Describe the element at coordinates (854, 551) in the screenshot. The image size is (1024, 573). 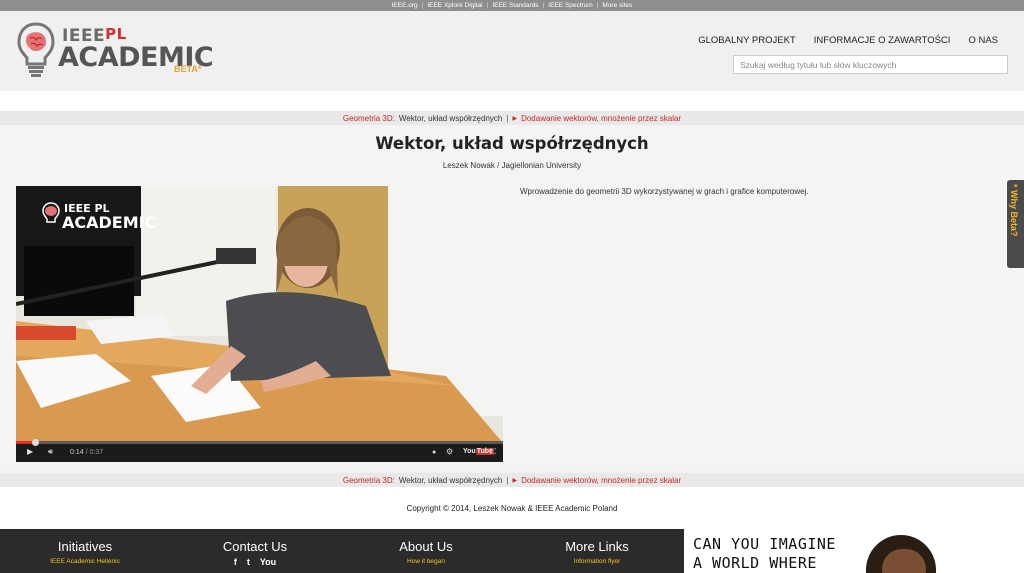
I see `promo-banner: CAN YOU IMAGINE A WORLD WHERE` at that location.